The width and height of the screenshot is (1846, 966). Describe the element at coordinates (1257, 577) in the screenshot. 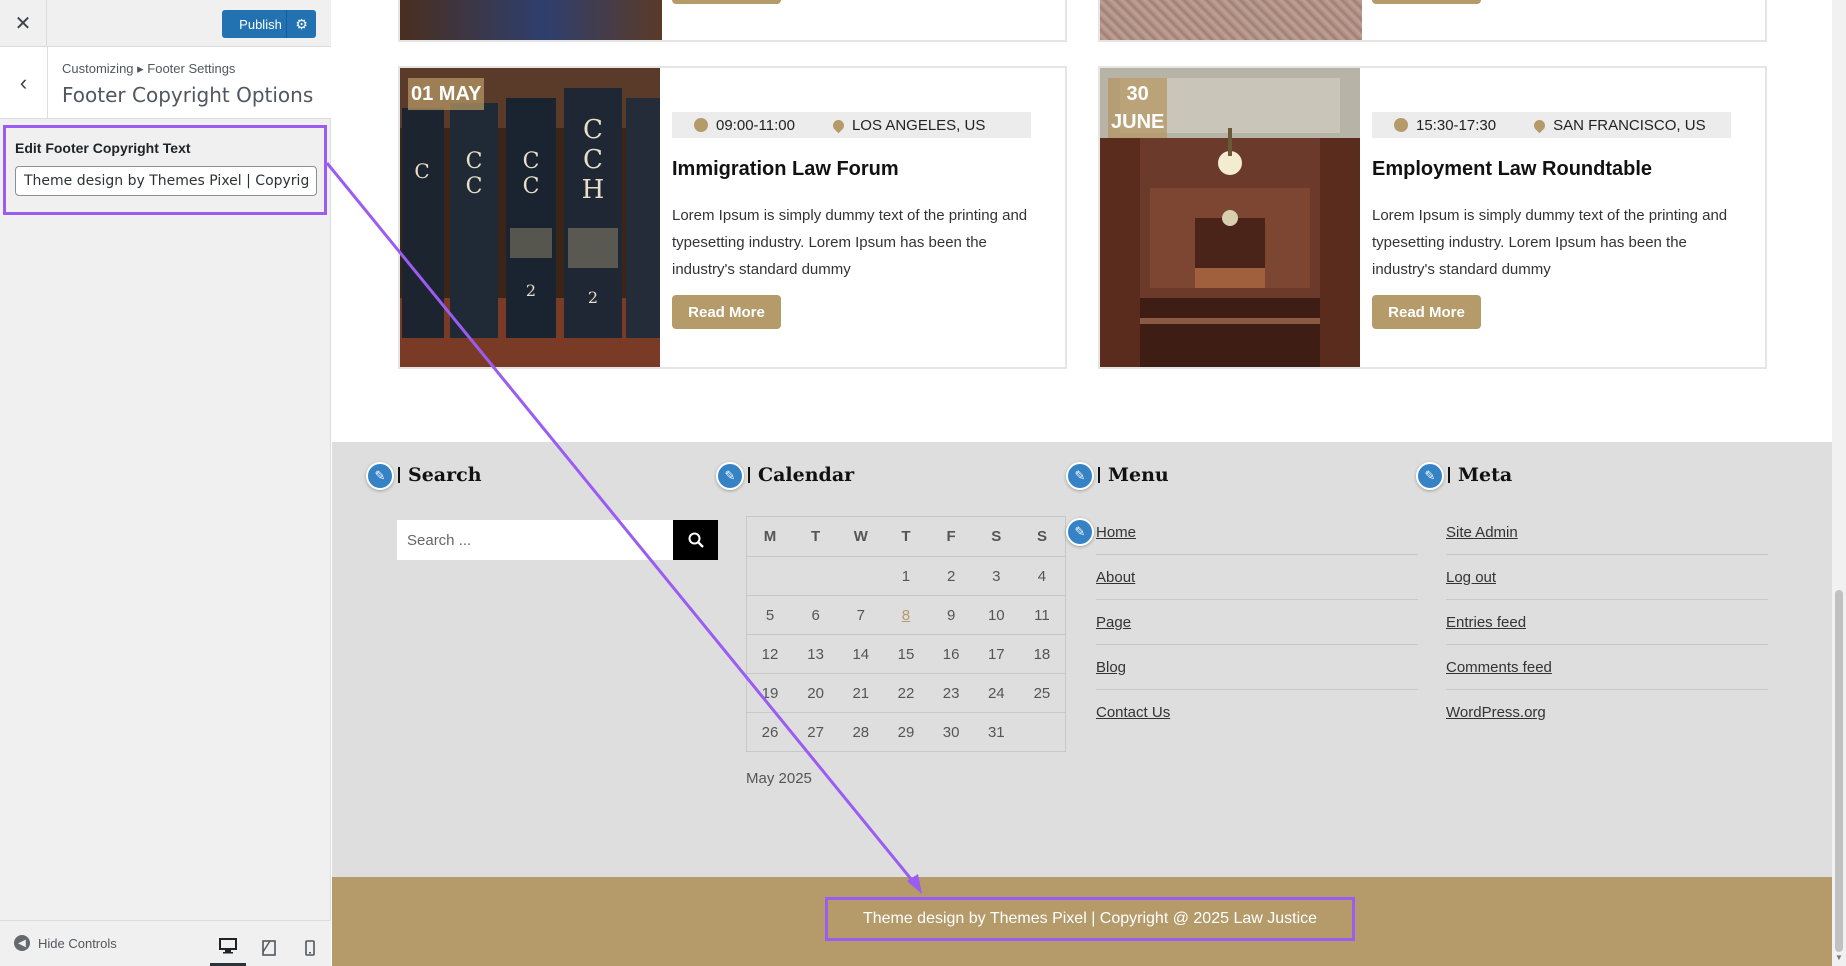

I see `list-item-link: About` at that location.